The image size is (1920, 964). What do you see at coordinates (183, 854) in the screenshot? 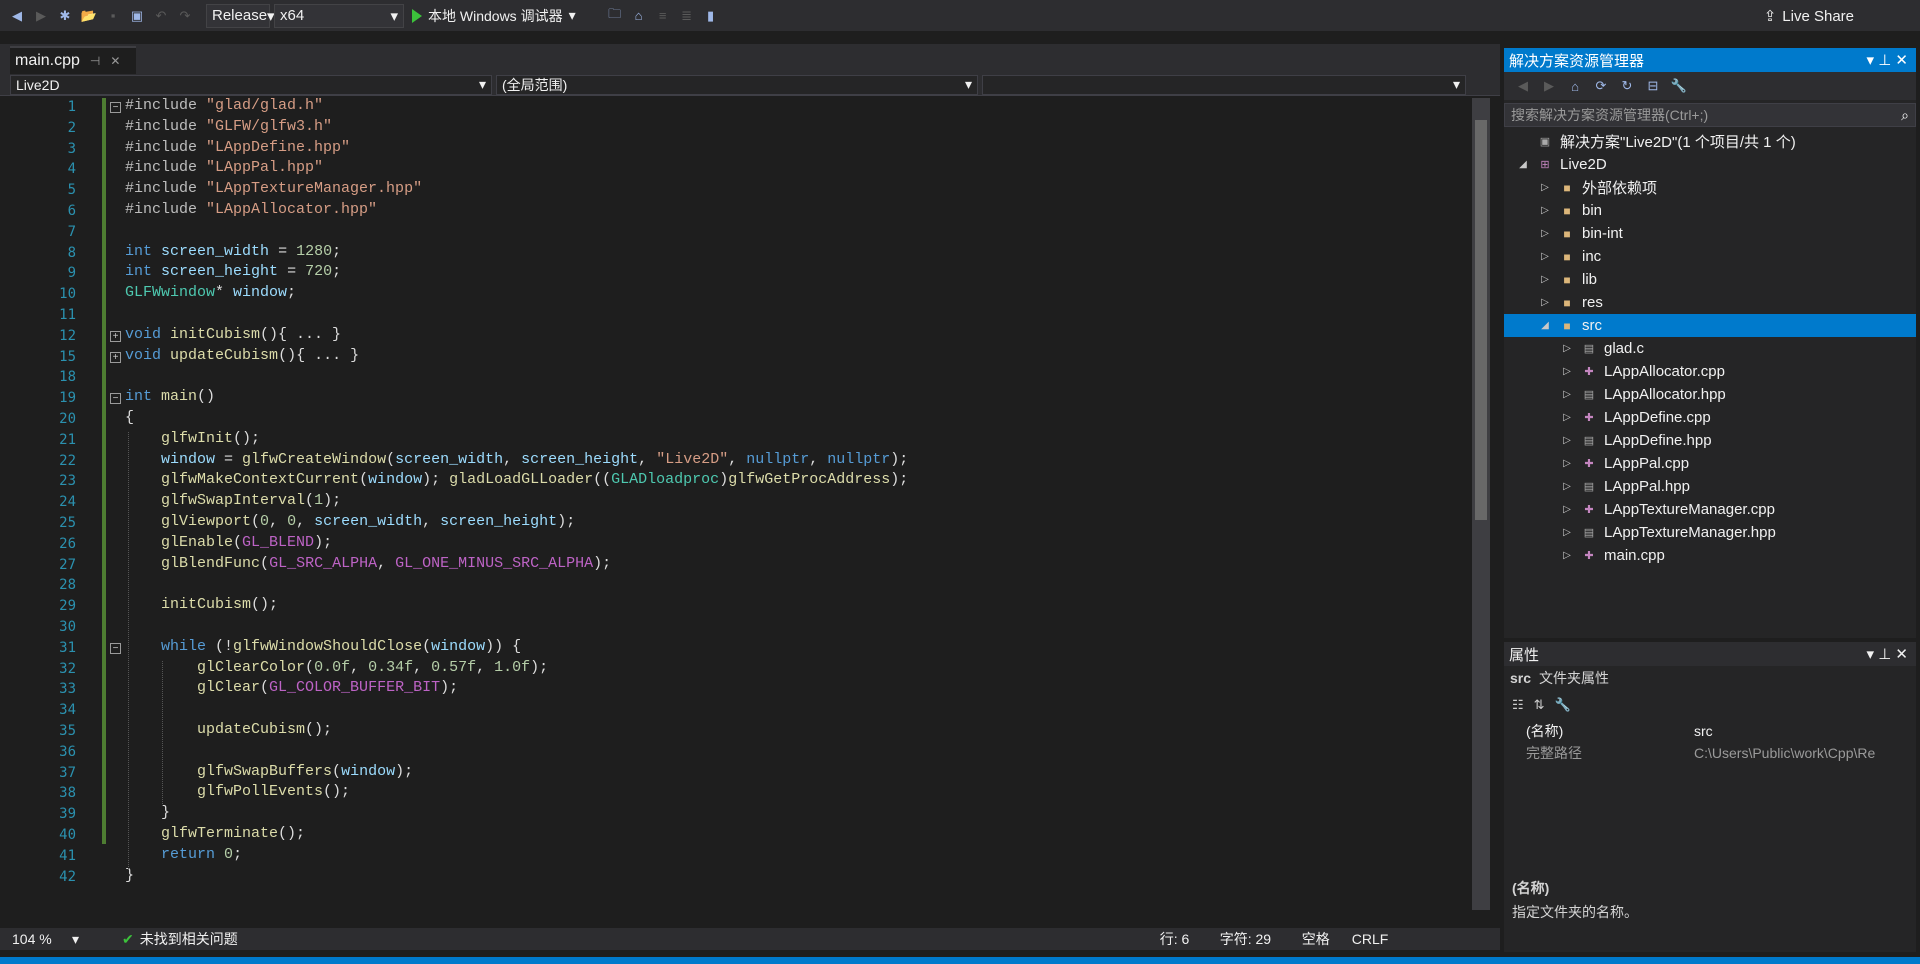
I see `code-line: return 0;` at bounding box center [183, 854].